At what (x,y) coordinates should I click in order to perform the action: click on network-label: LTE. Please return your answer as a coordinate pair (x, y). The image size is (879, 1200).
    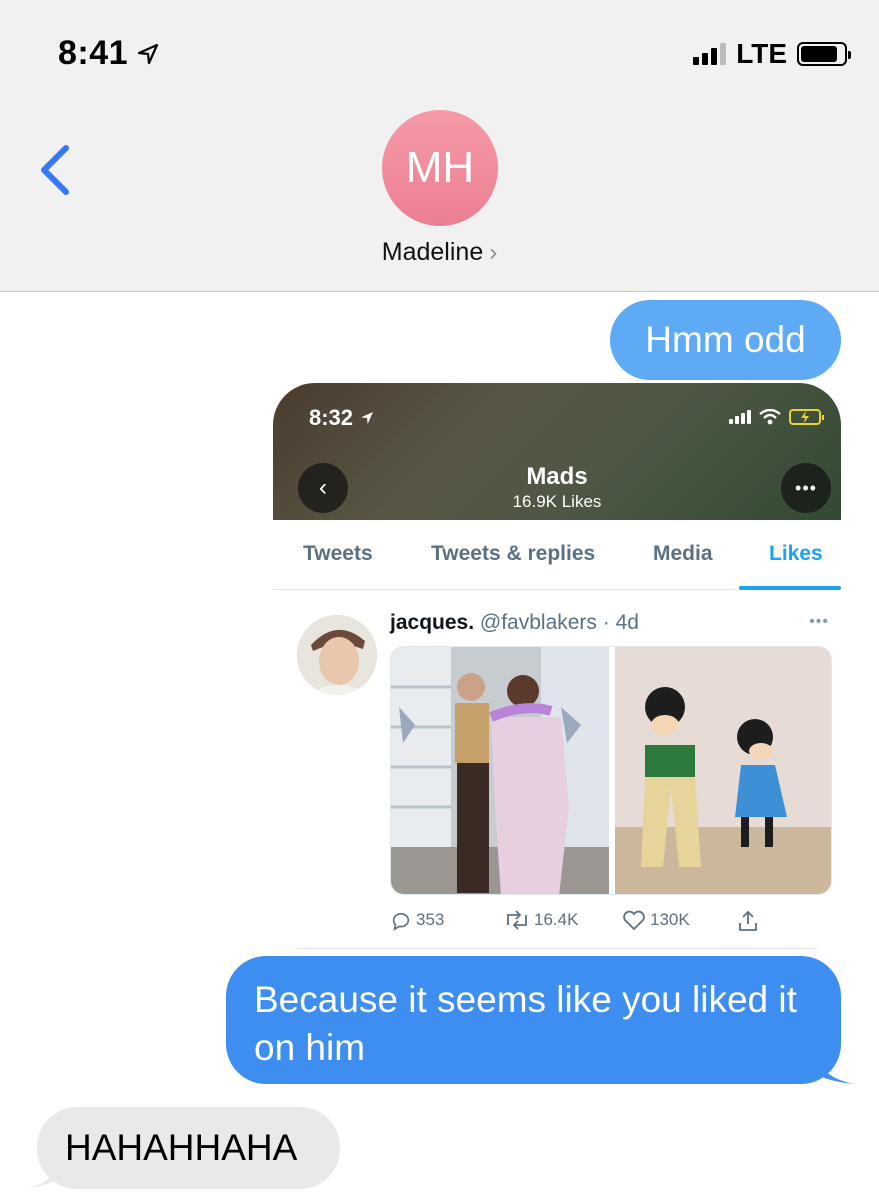
    Looking at the image, I should click on (761, 53).